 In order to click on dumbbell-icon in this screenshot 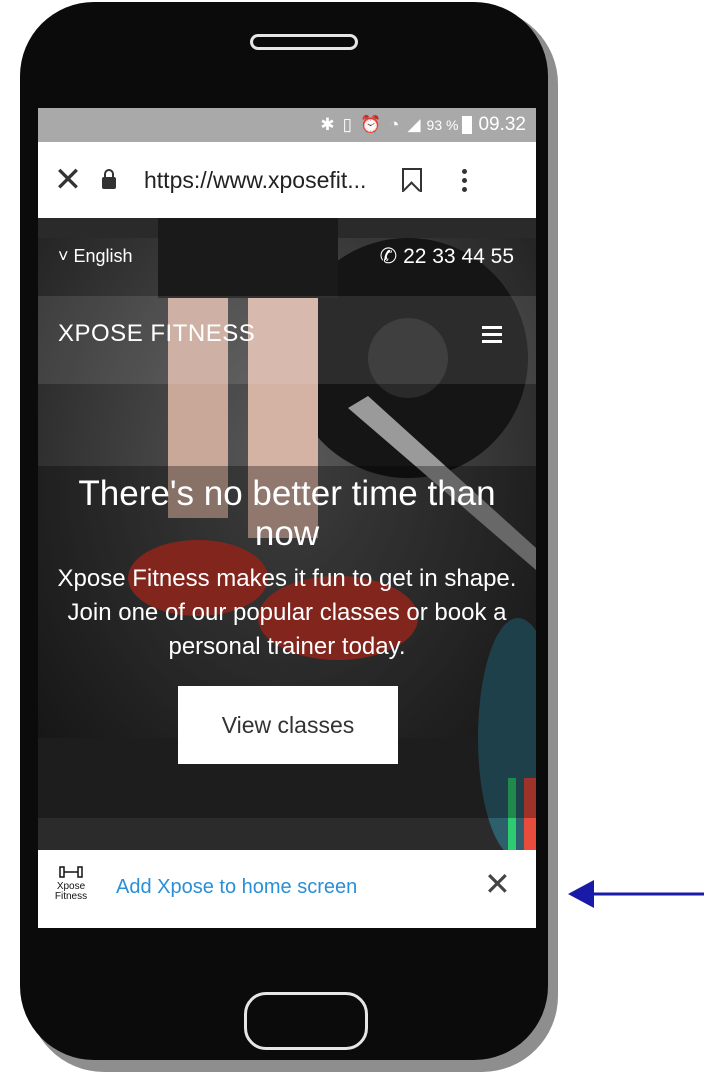, I will do `click(71, 872)`.